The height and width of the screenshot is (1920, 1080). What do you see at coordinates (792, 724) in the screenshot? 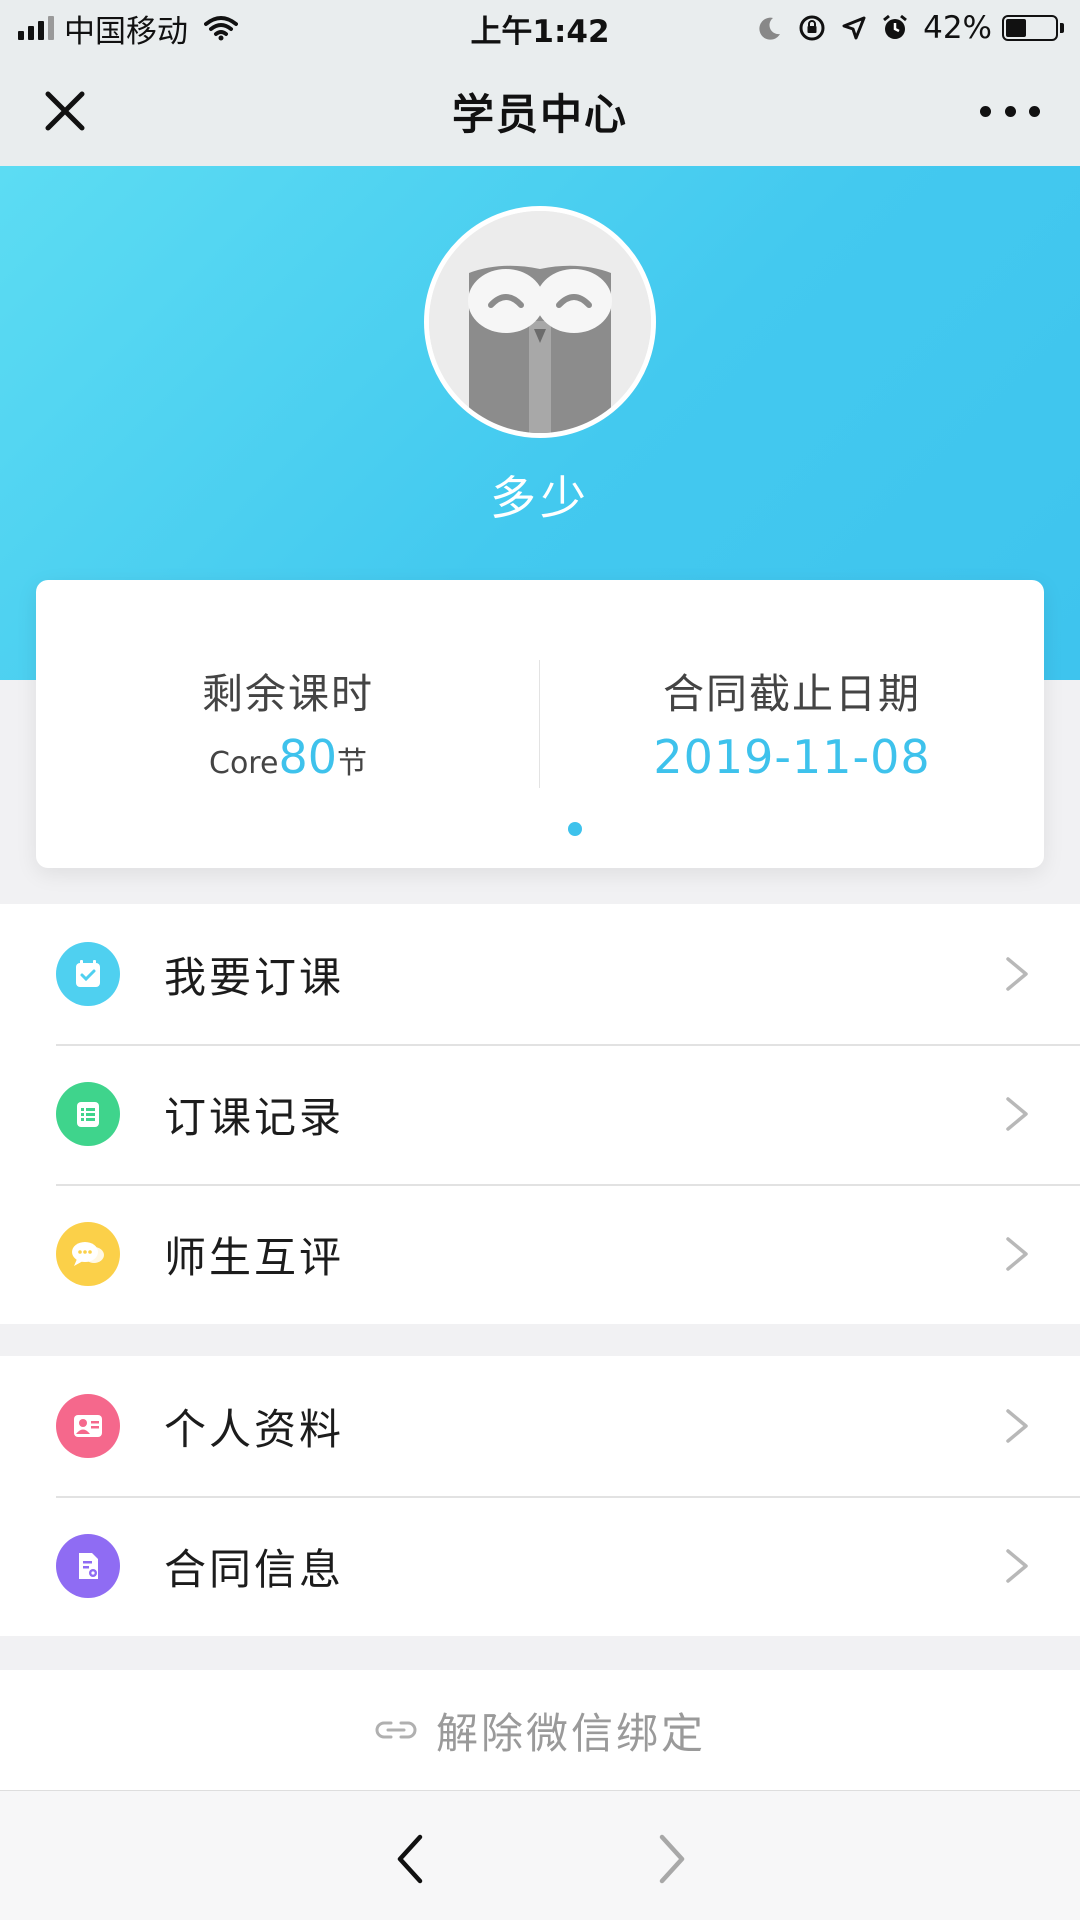
I see `contract-deadline: 合同截止日期 2019-11-08` at bounding box center [792, 724].